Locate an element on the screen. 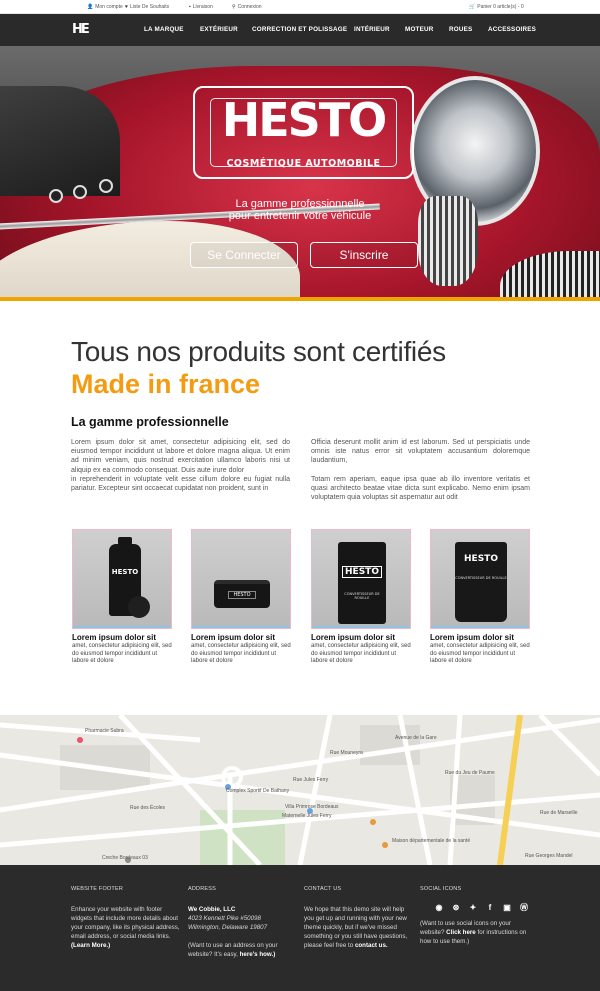 The height and width of the screenshot is (991, 600). hero-grille is located at coordinates (448, 241).